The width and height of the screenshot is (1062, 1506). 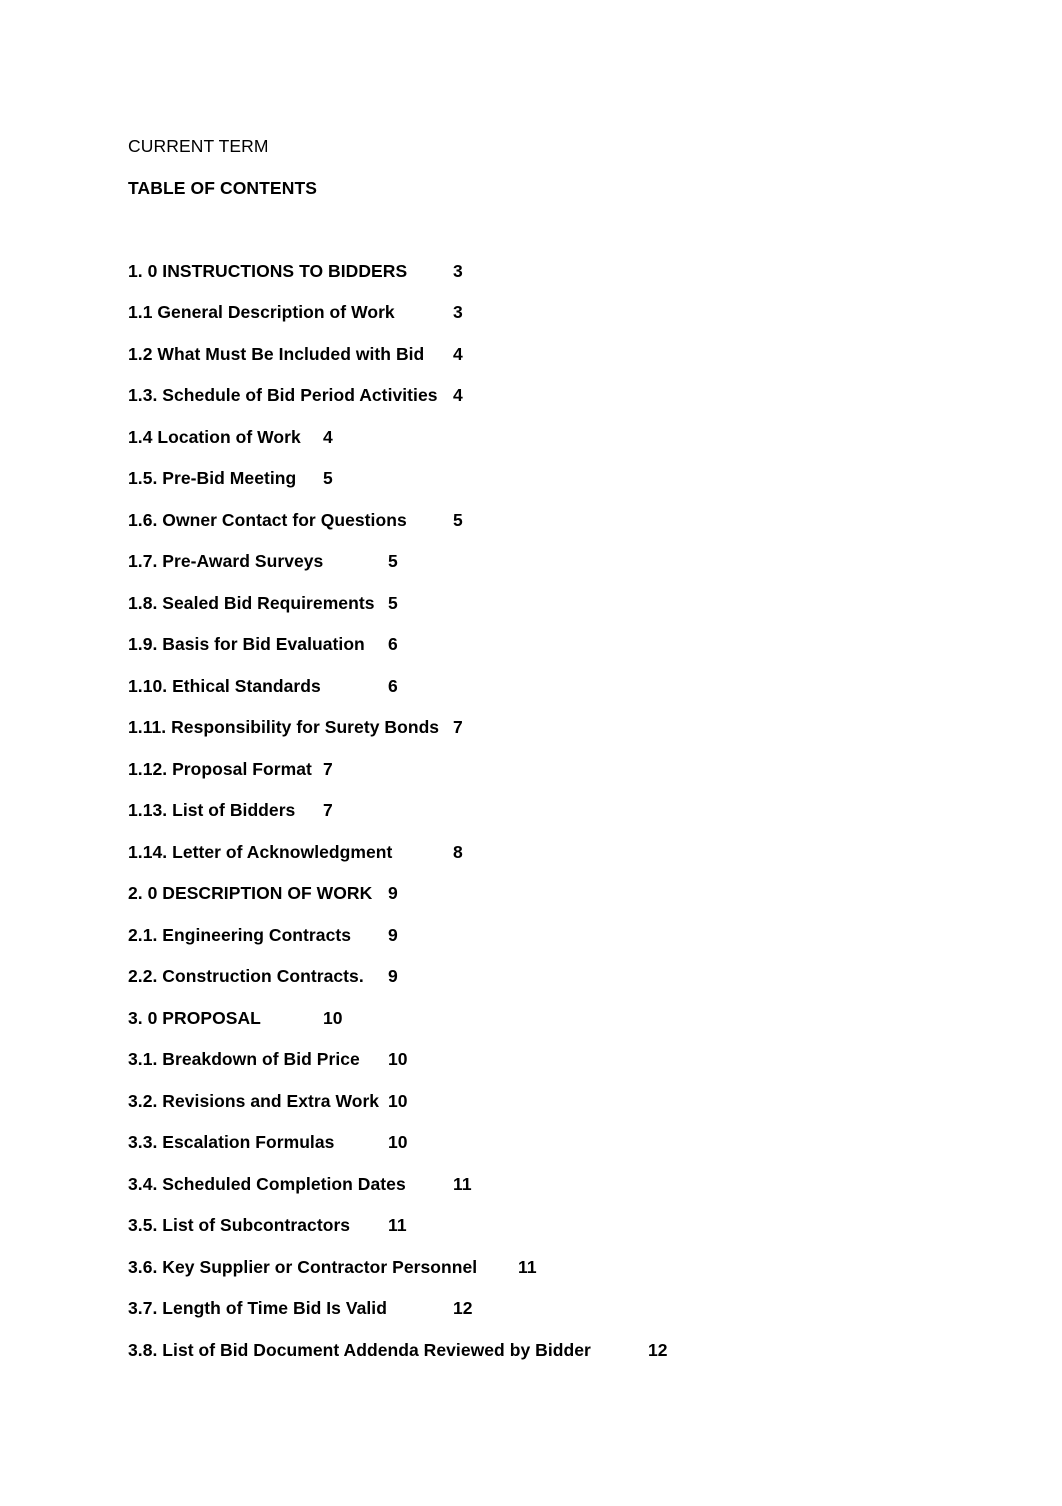 I want to click on toc-entry: 3.1. Breakdown of Bid Price 10, so click(x=558, y=1060).